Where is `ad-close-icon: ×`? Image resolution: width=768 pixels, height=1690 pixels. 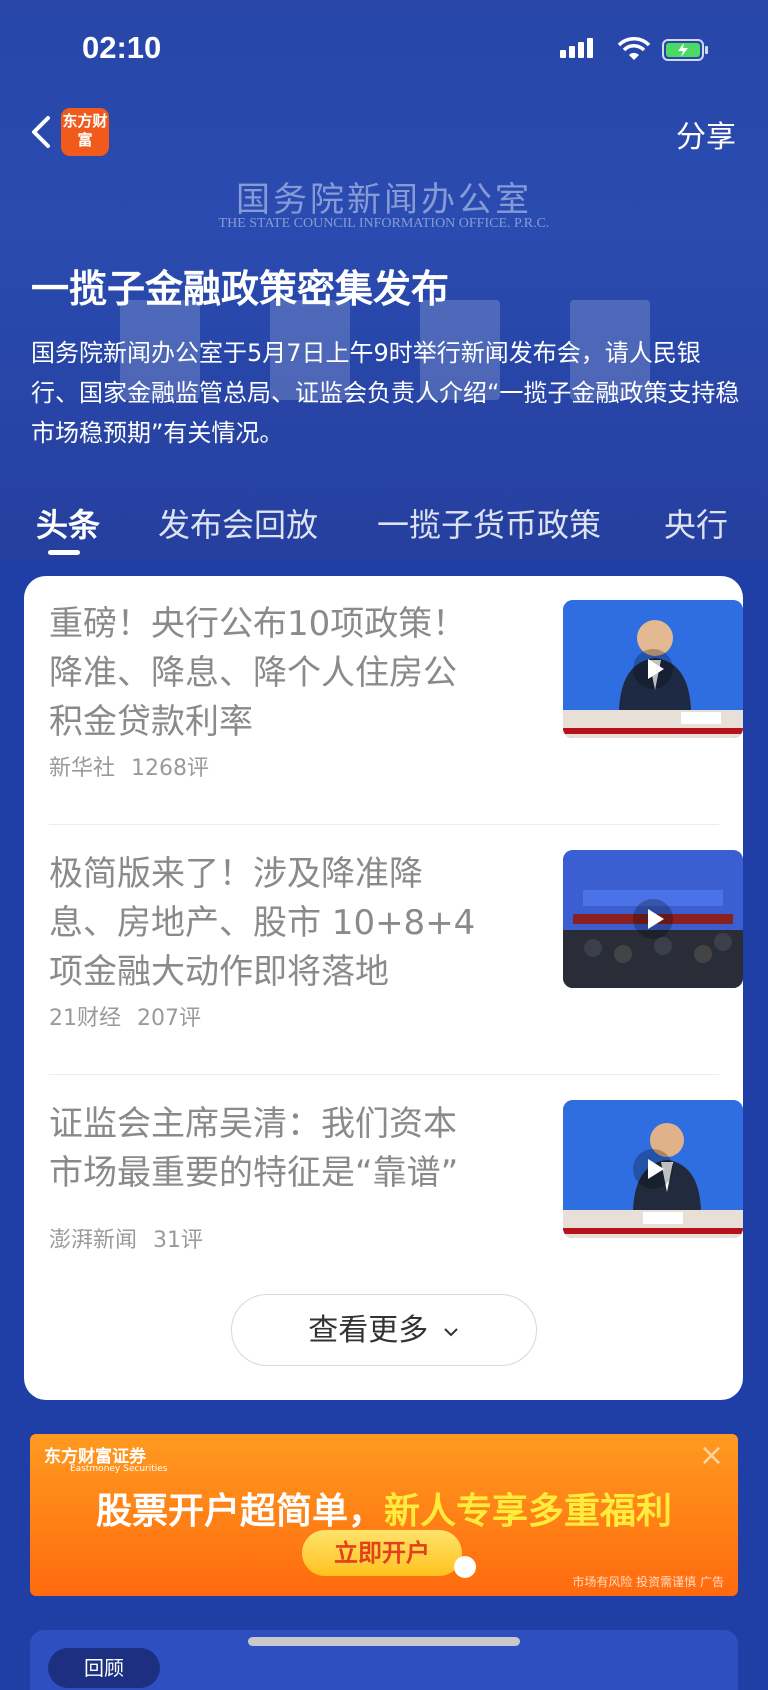
ad-close-icon: × is located at coordinates (711, 1455).